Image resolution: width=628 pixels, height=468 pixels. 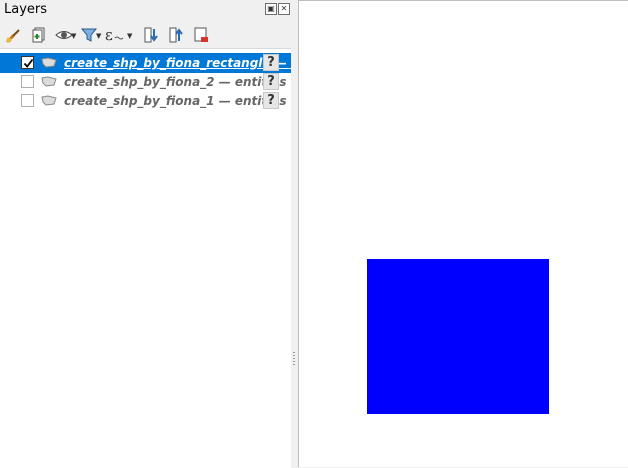 What do you see at coordinates (294, 233) in the screenshot?
I see `panel-splitter` at bounding box center [294, 233].